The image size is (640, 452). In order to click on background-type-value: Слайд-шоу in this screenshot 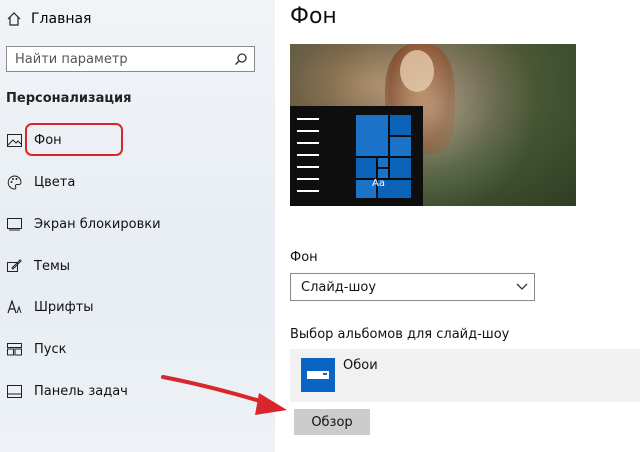, I will do `click(339, 287)`.